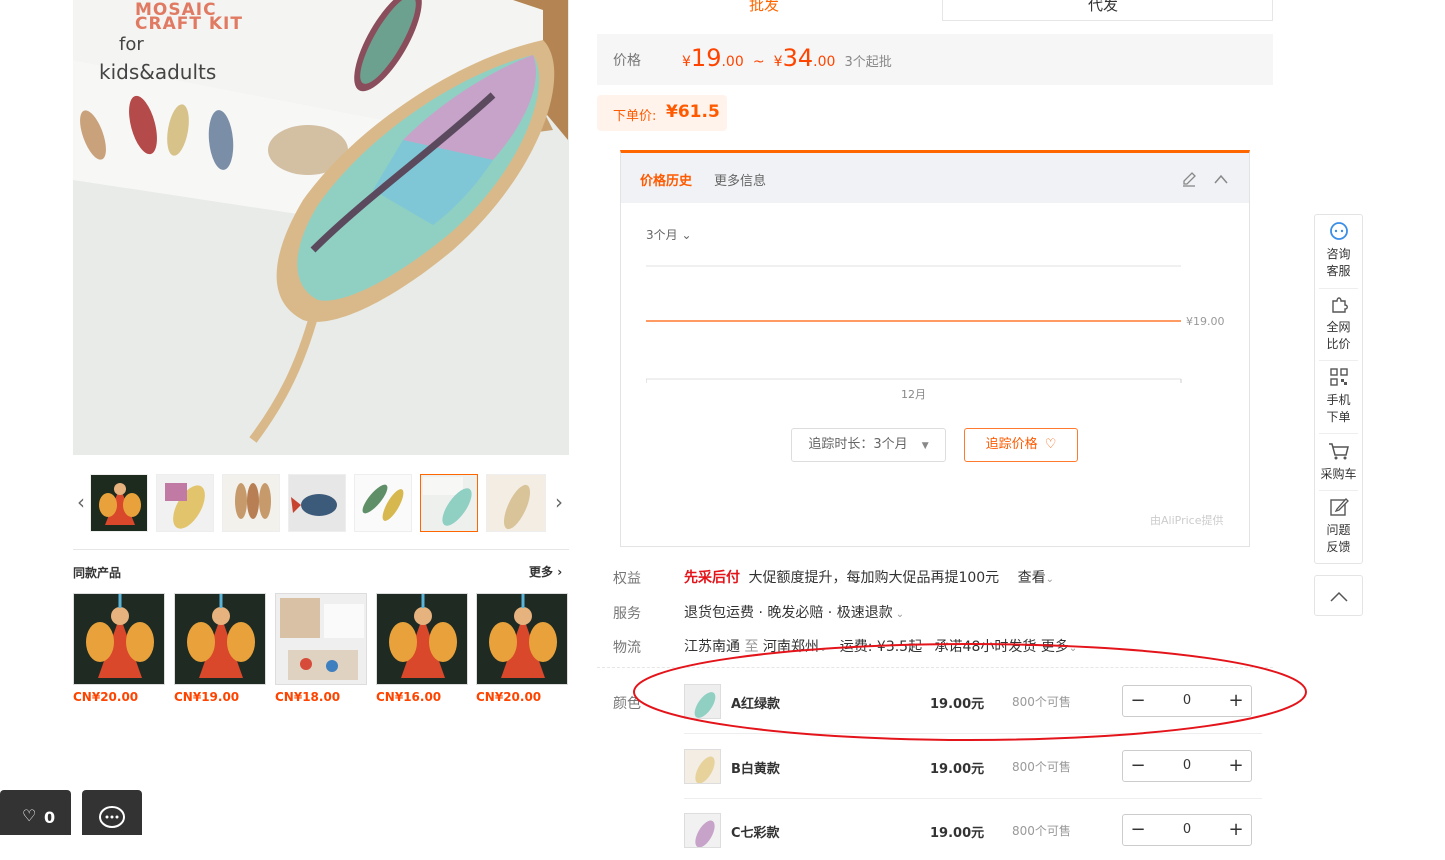 The height and width of the screenshot is (860, 1445). I want to click on logistics-to: 河南郑州, so click(791, 647).